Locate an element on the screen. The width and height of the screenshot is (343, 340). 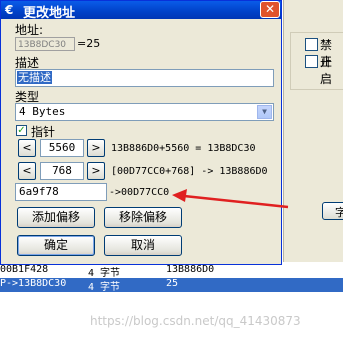
close-icon: ✕ is located at coordinates (270, 9).